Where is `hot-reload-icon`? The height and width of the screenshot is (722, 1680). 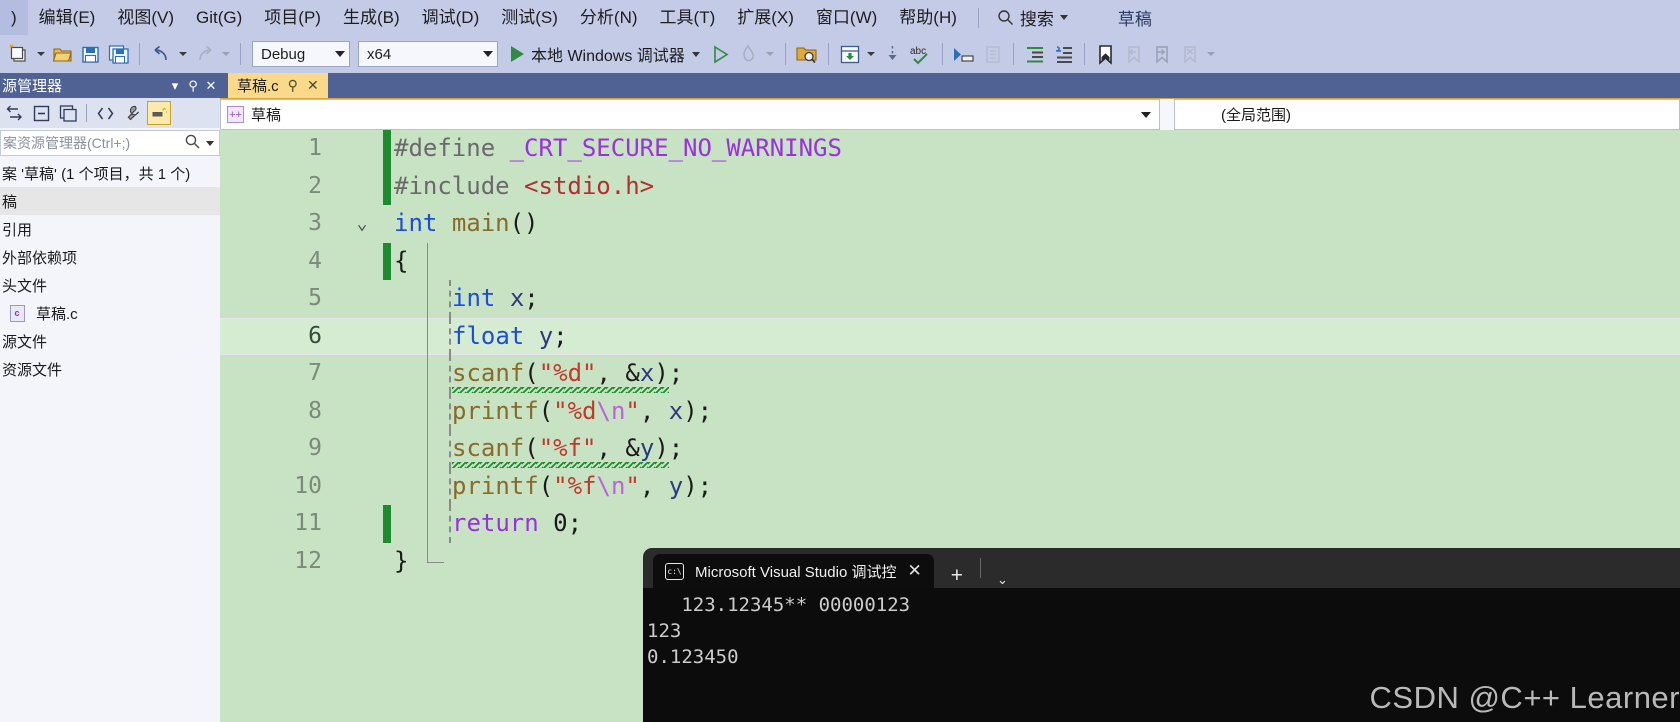
hot-reload-icon is located at coordinates (749, 54).